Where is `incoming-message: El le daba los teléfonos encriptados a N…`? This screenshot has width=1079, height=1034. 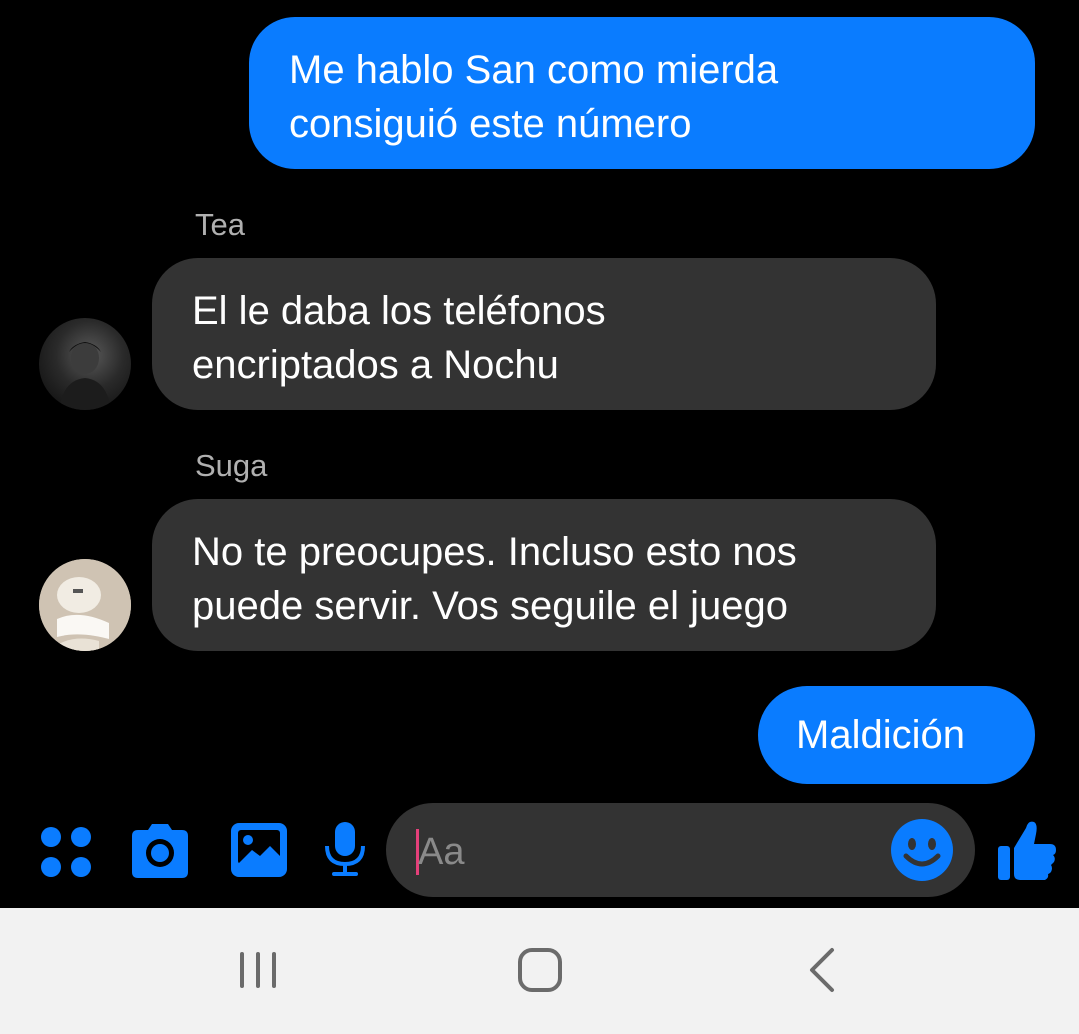 incoming-message: El le daba los teléfonos encriptados a N… is located at coordinates (544, 334).